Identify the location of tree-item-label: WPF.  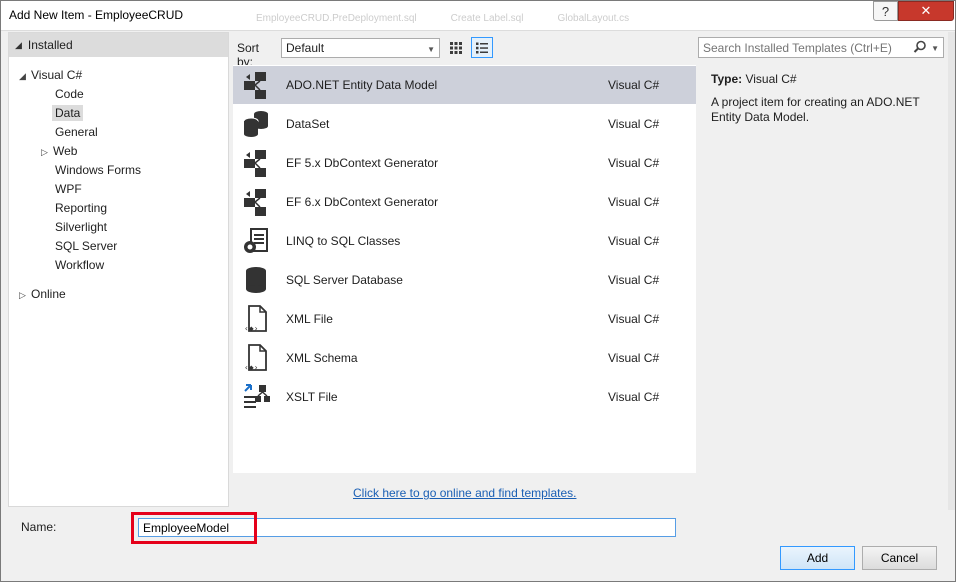
(68, 189).